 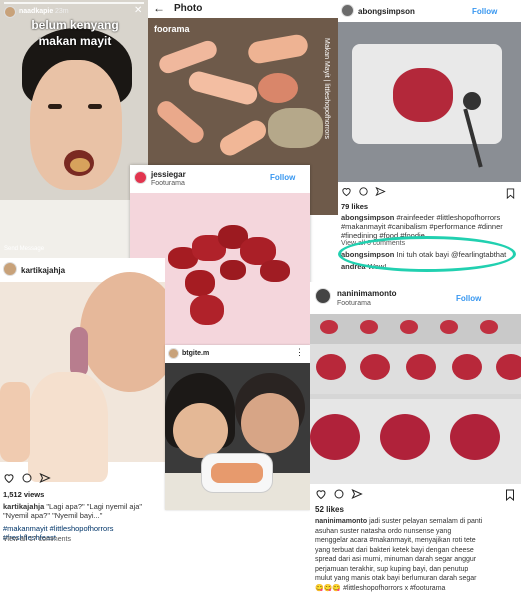 I want to click on story-eye-right, so click(x=95, y=106).